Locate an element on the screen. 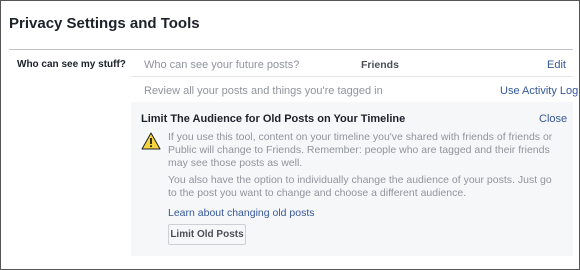 This screenshot has width=580, height=270. page-title: Privacy Settings and Tools is located at coordinates (104, 23).